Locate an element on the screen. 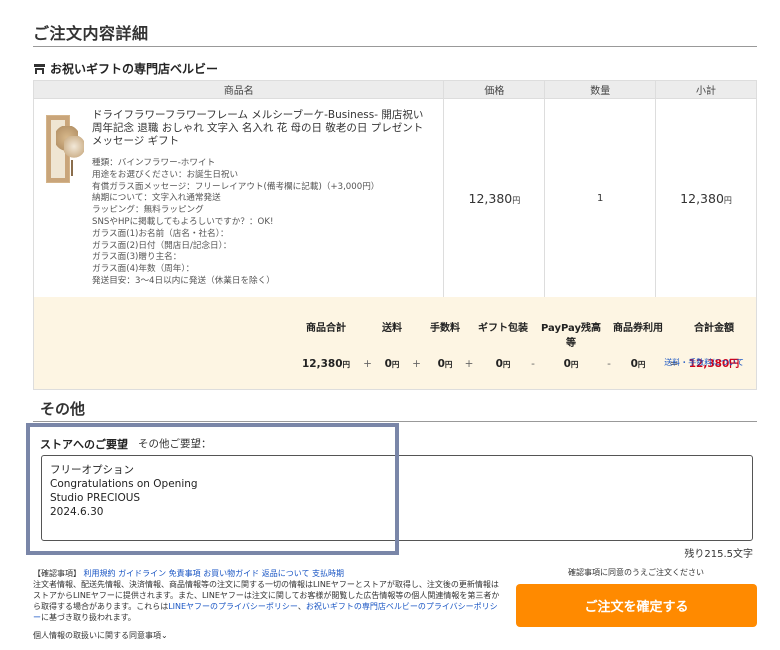 Image resolution: width=780 pixels, height=650 pixels. product-option-line: SNSやHPに掲載してもよろしいですか？：OK! is located at coordinates (183, 221).